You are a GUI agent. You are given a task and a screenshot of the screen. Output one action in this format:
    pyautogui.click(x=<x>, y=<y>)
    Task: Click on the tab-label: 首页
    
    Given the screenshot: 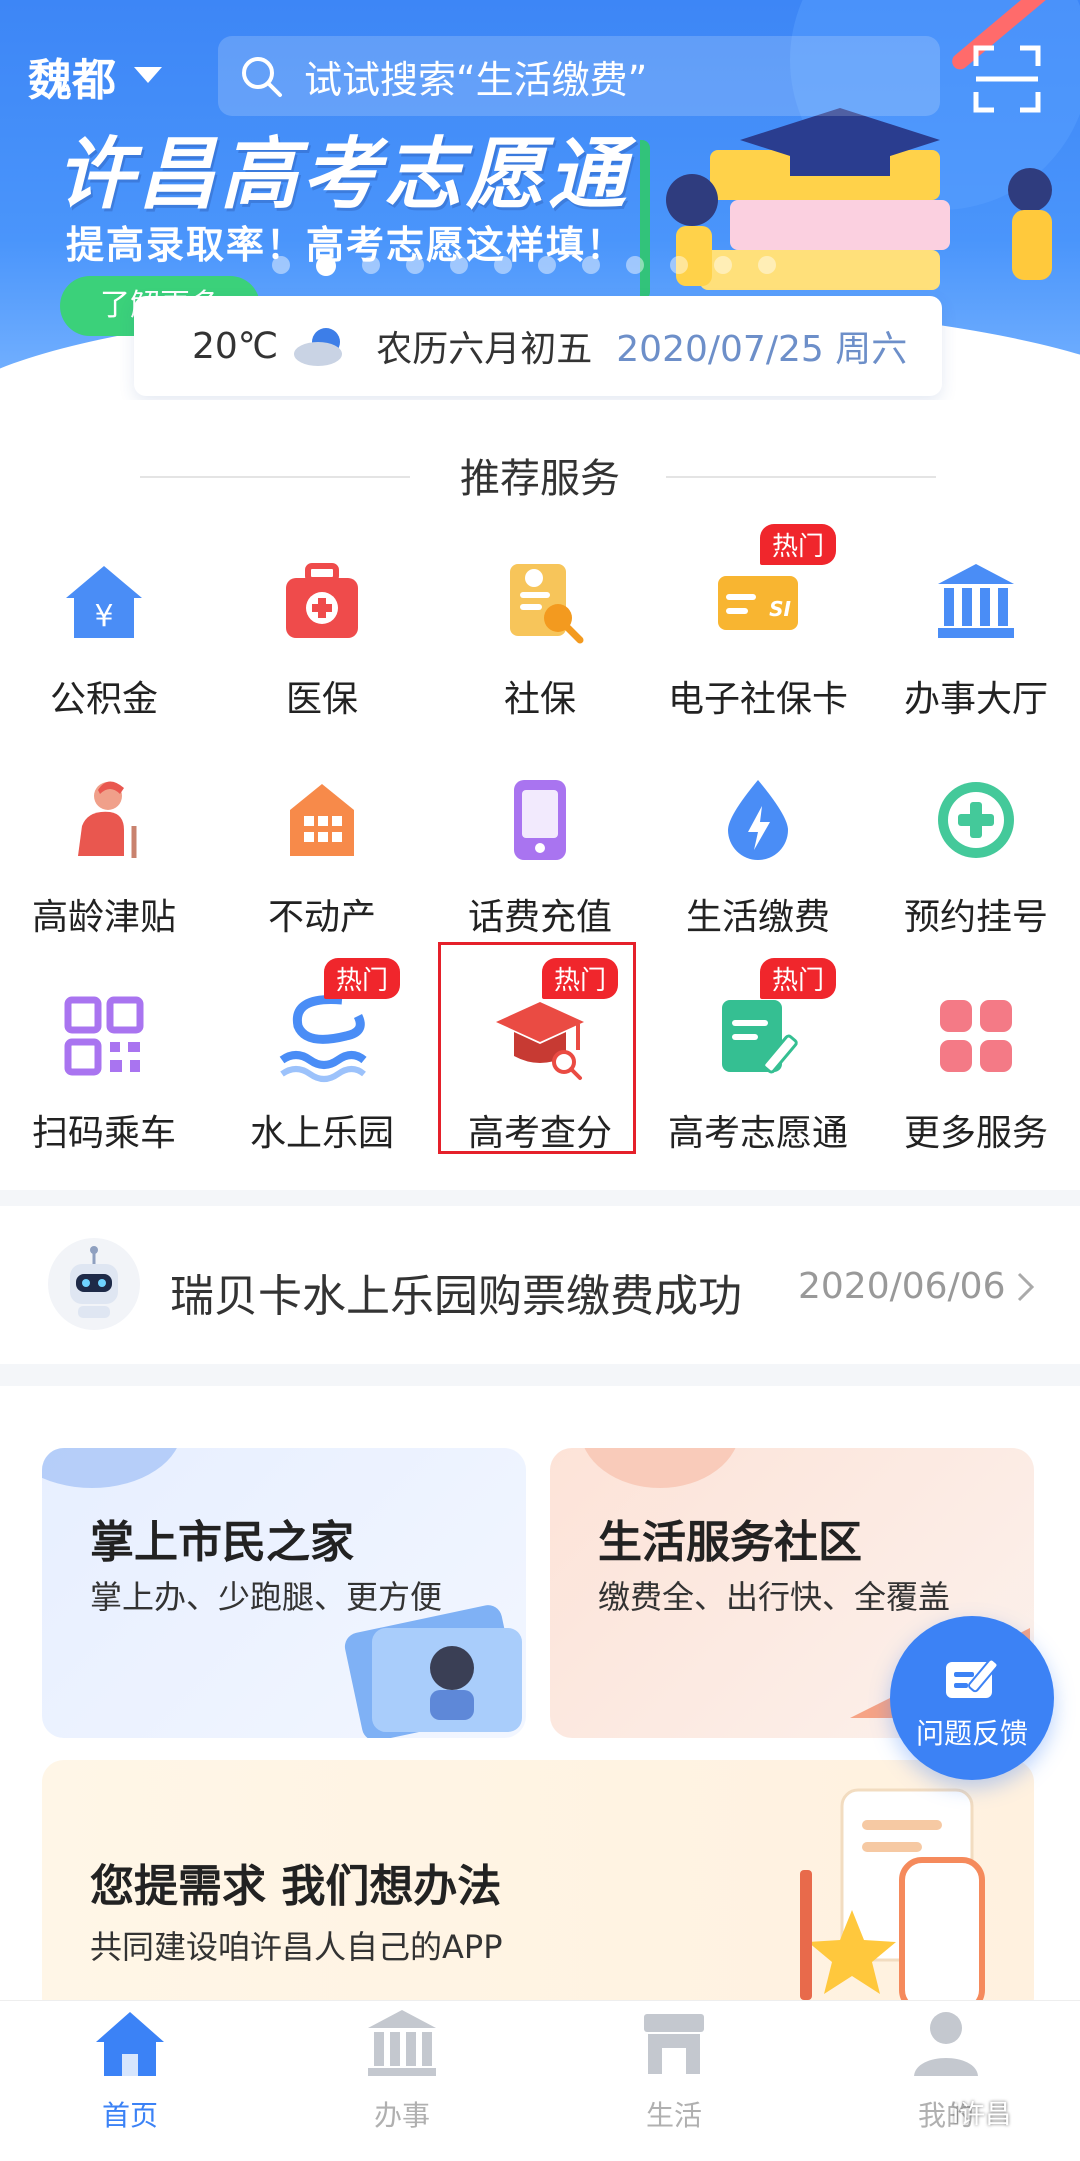 What is the action you would take?
    pyautogui.click(x=129, y=2115)
    